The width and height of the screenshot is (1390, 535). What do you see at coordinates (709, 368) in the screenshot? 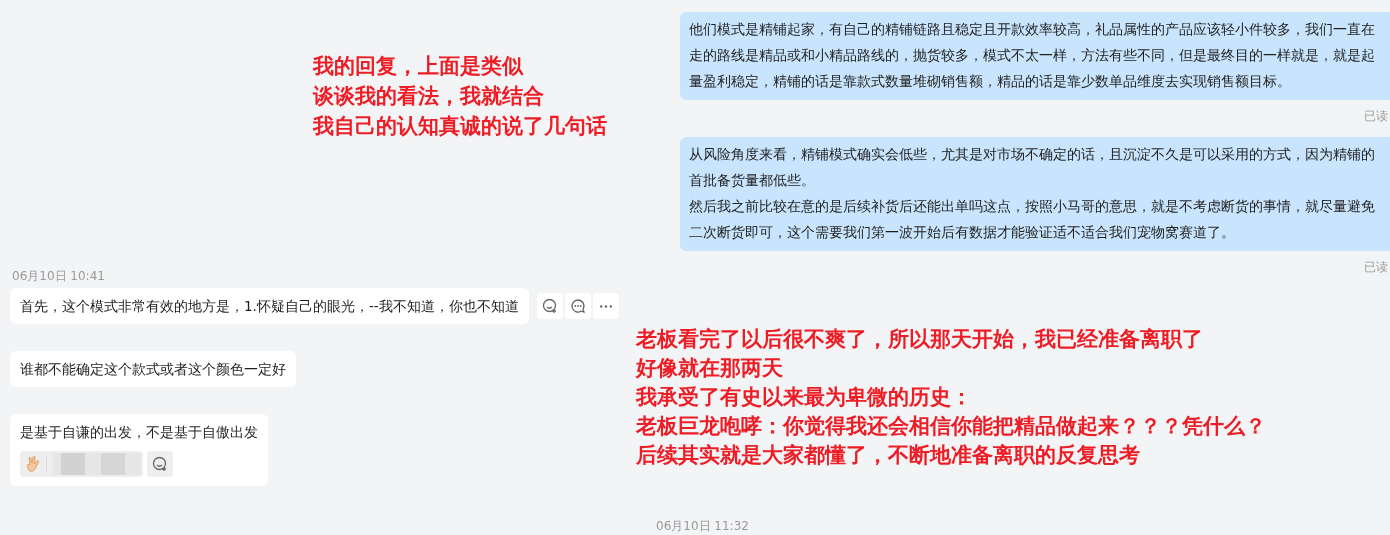
I see `annotation-text: 好像就在那两天` at bounding box center [709, 368].